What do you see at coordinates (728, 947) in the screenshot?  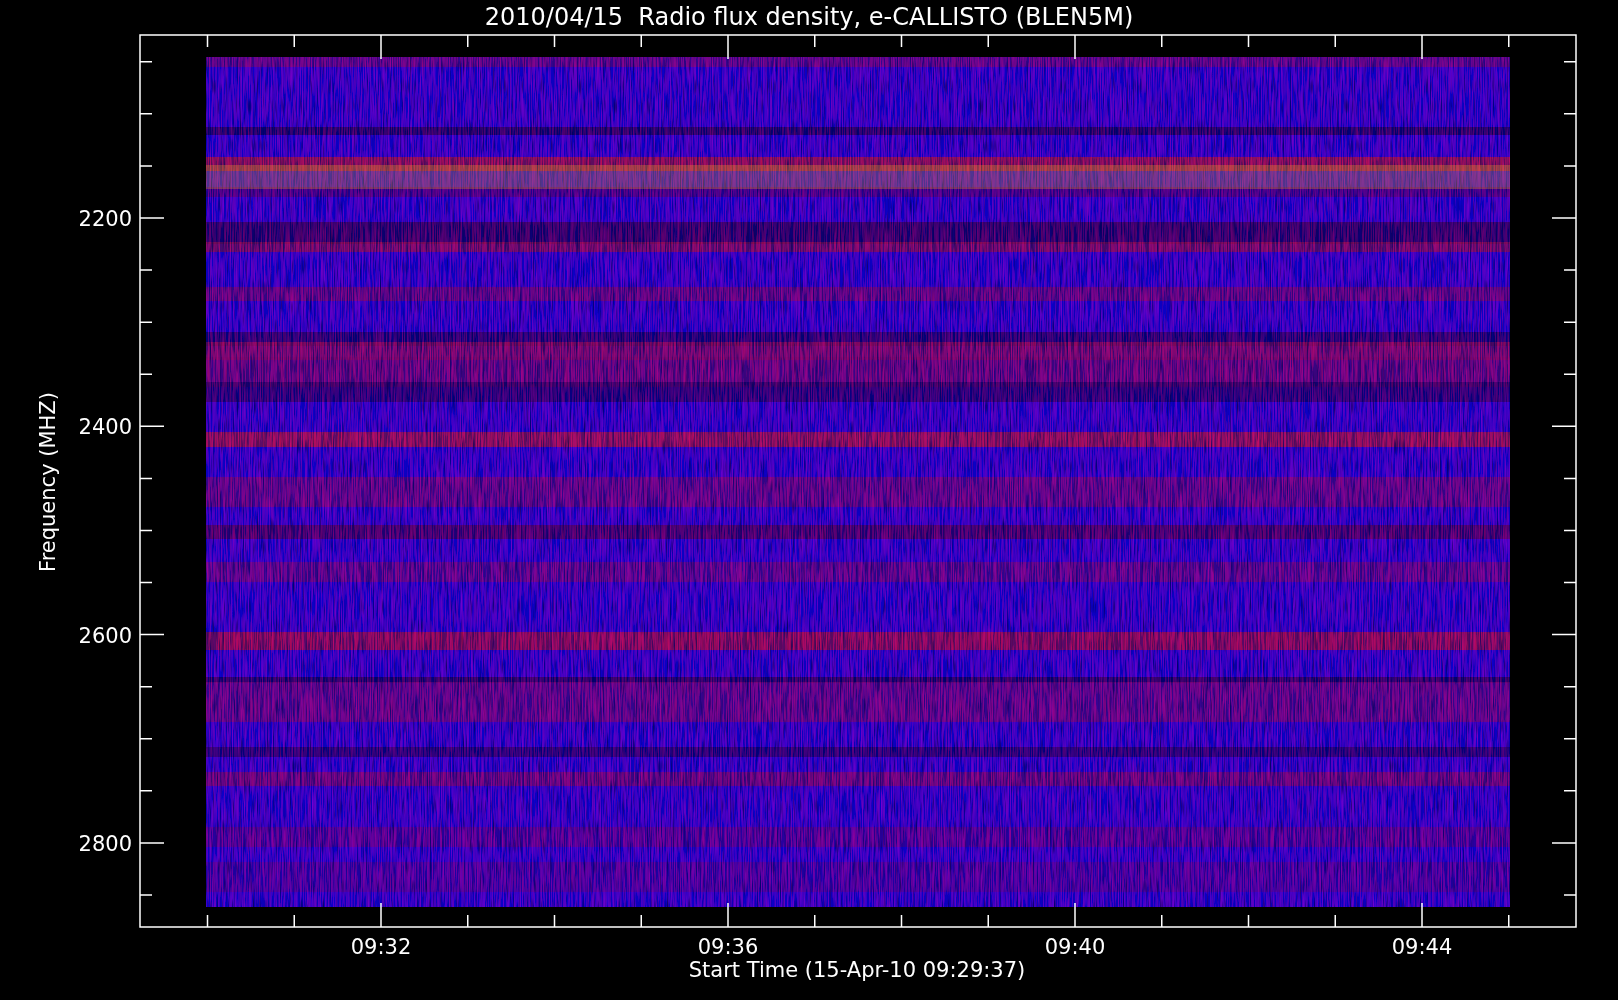 I see `x-tick-label: 09:36` at bounding box center [728, 947].